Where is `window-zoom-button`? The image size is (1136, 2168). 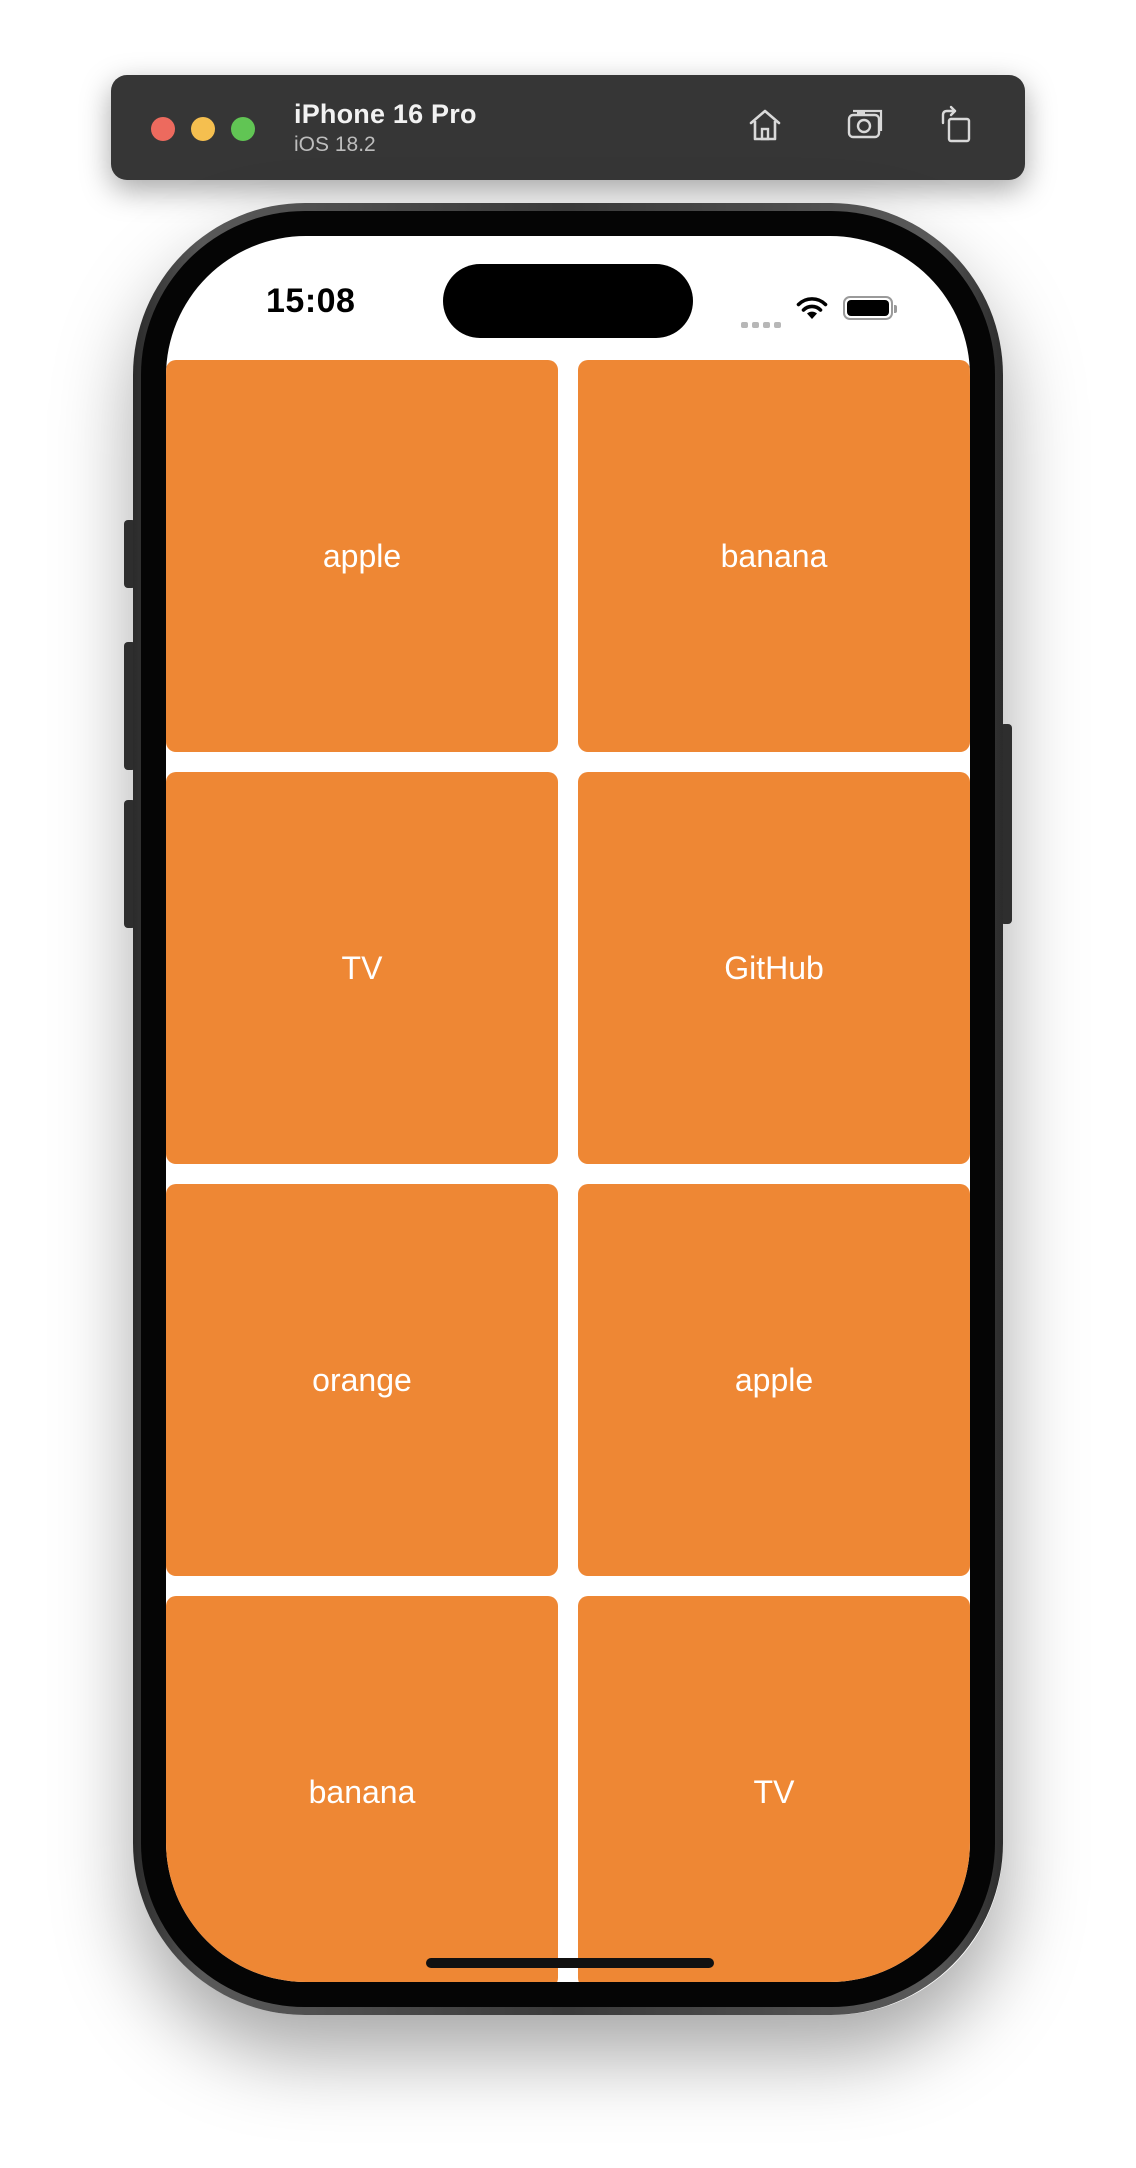
window-zoom-button is located at coordinates (243, 129).